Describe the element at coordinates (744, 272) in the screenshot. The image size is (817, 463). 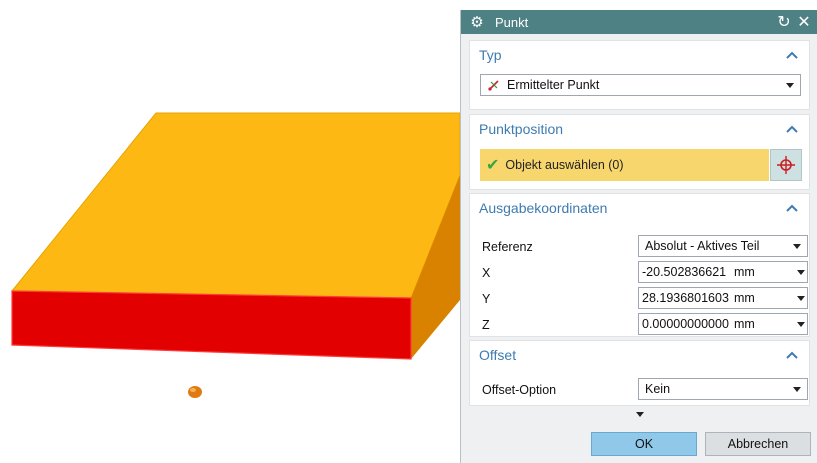
I see `coord-x-unit: mm` at that location.